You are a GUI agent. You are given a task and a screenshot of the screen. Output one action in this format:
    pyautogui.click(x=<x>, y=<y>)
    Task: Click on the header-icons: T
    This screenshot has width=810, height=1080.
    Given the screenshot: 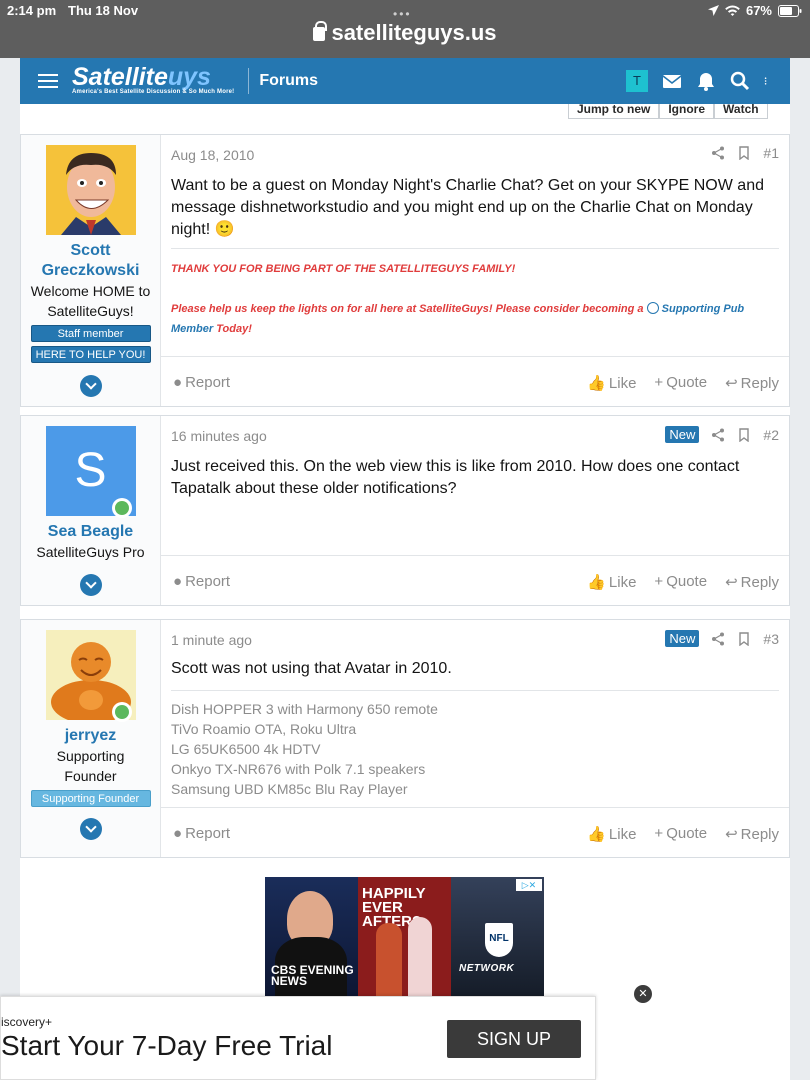 What is the action you would take?
    pyautogui.click(x=699, y=81)
    